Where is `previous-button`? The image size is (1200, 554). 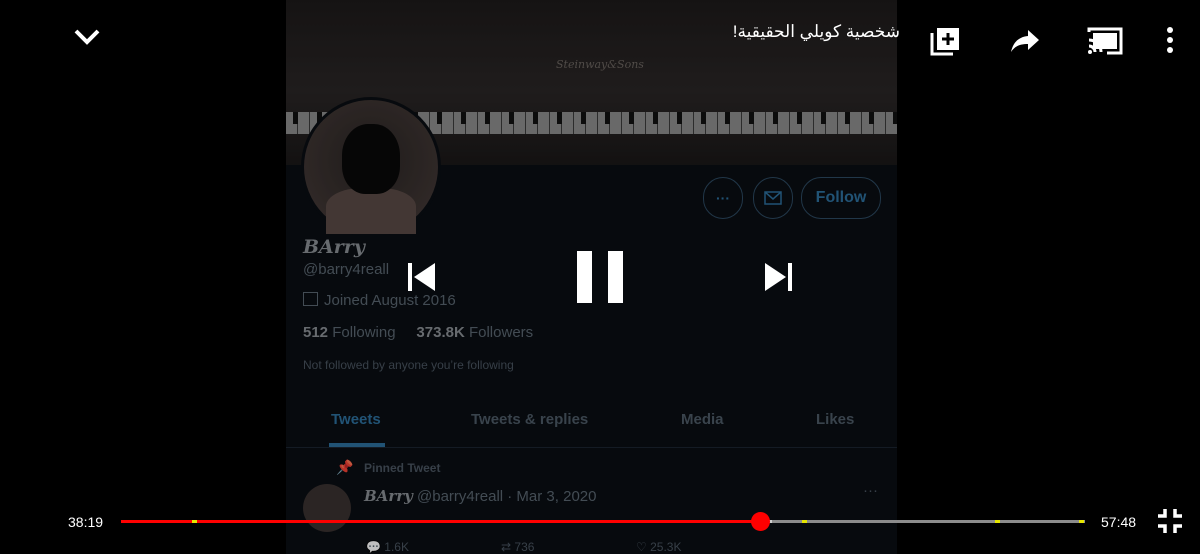
previous-button is located at coordinates (421, 279).